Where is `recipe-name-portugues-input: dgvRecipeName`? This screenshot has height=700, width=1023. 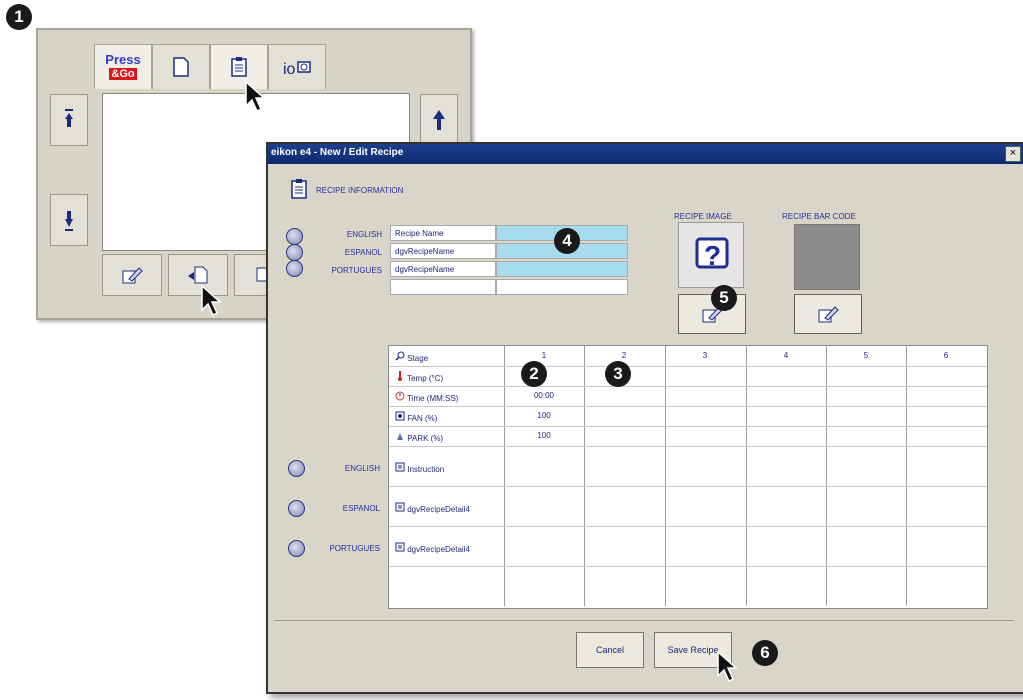 recipe-name-portugues-input: dgvRecipeName is located at coordinates (443, 269).